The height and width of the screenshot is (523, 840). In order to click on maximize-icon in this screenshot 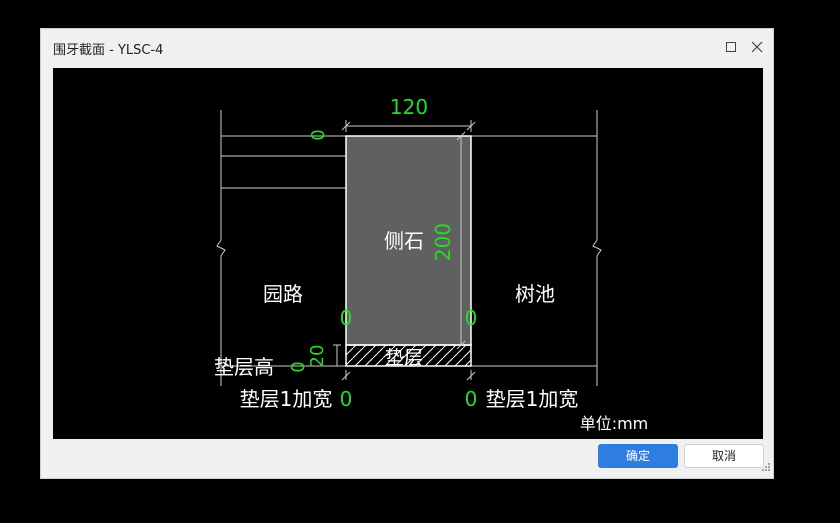, I will do `click(731, 47)`.